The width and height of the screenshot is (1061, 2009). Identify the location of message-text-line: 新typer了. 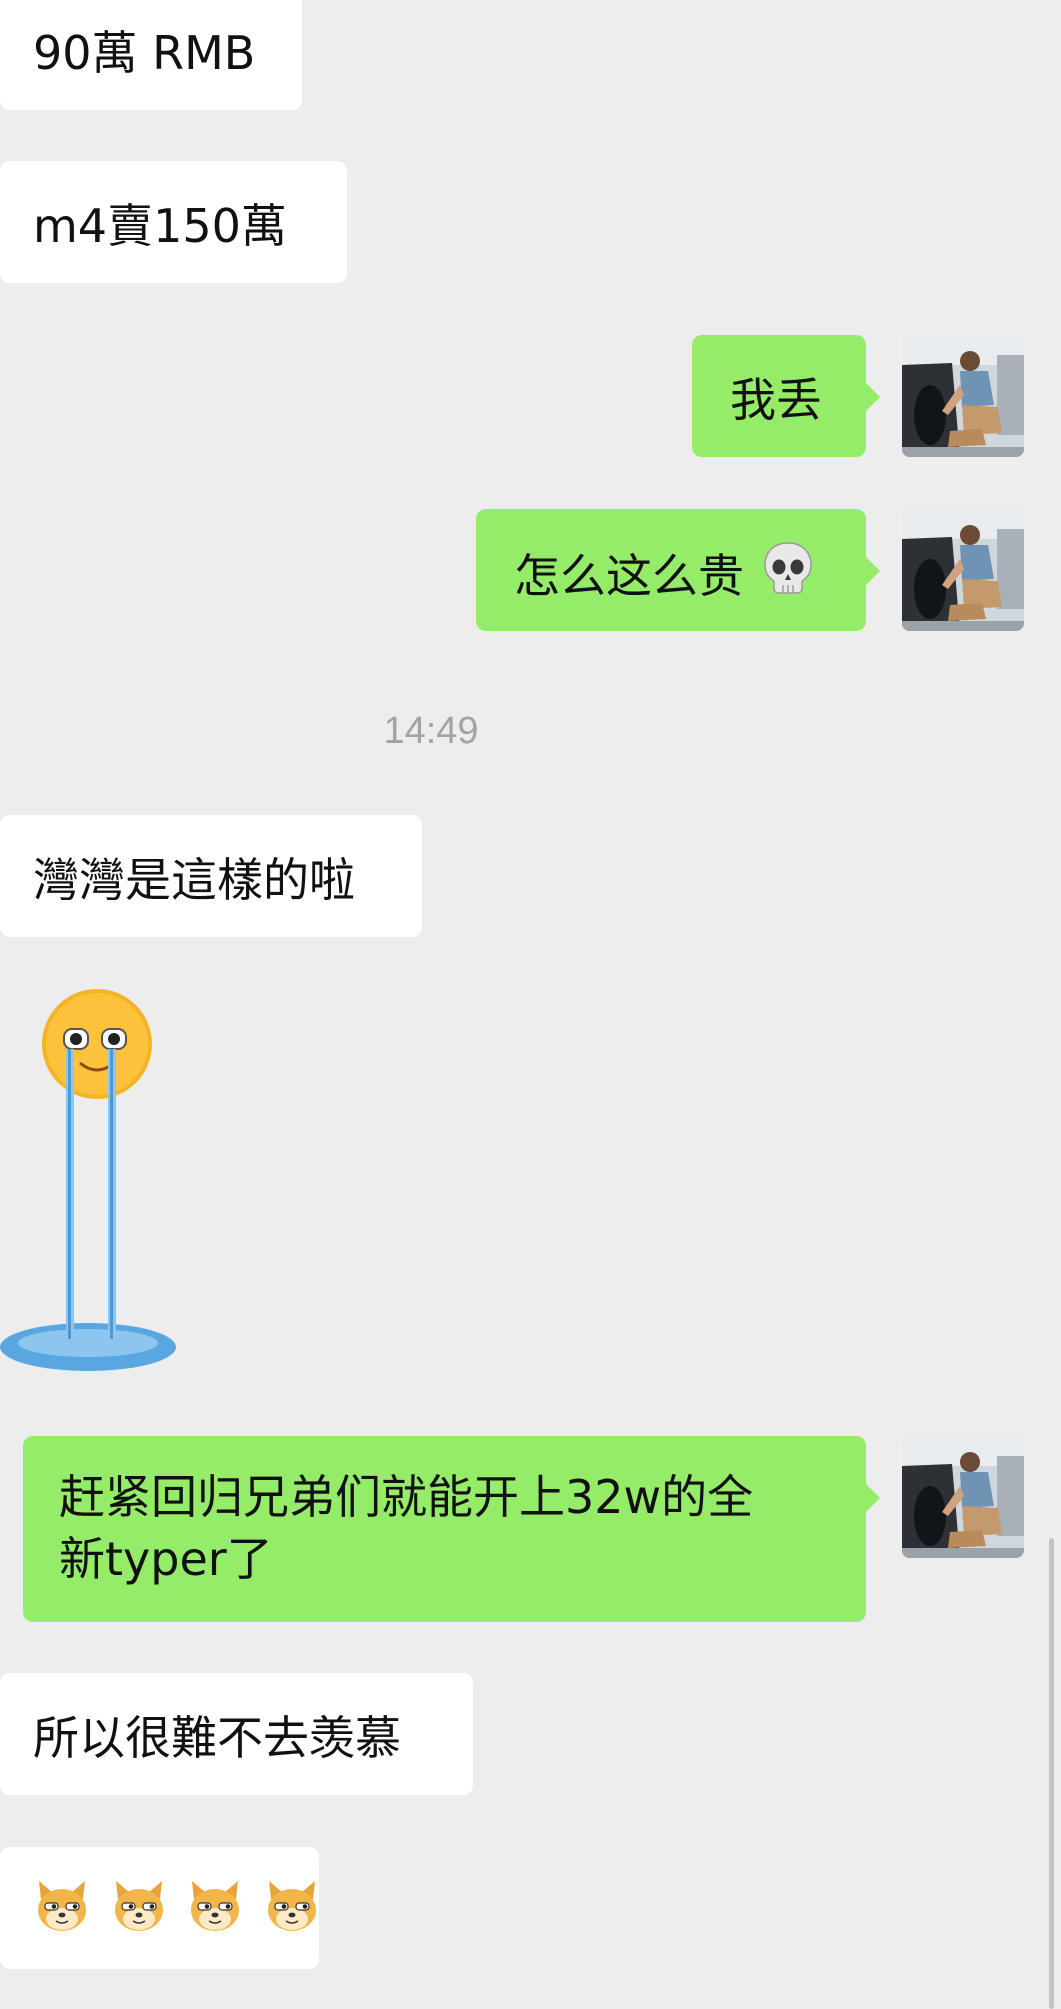
(166, 1559).